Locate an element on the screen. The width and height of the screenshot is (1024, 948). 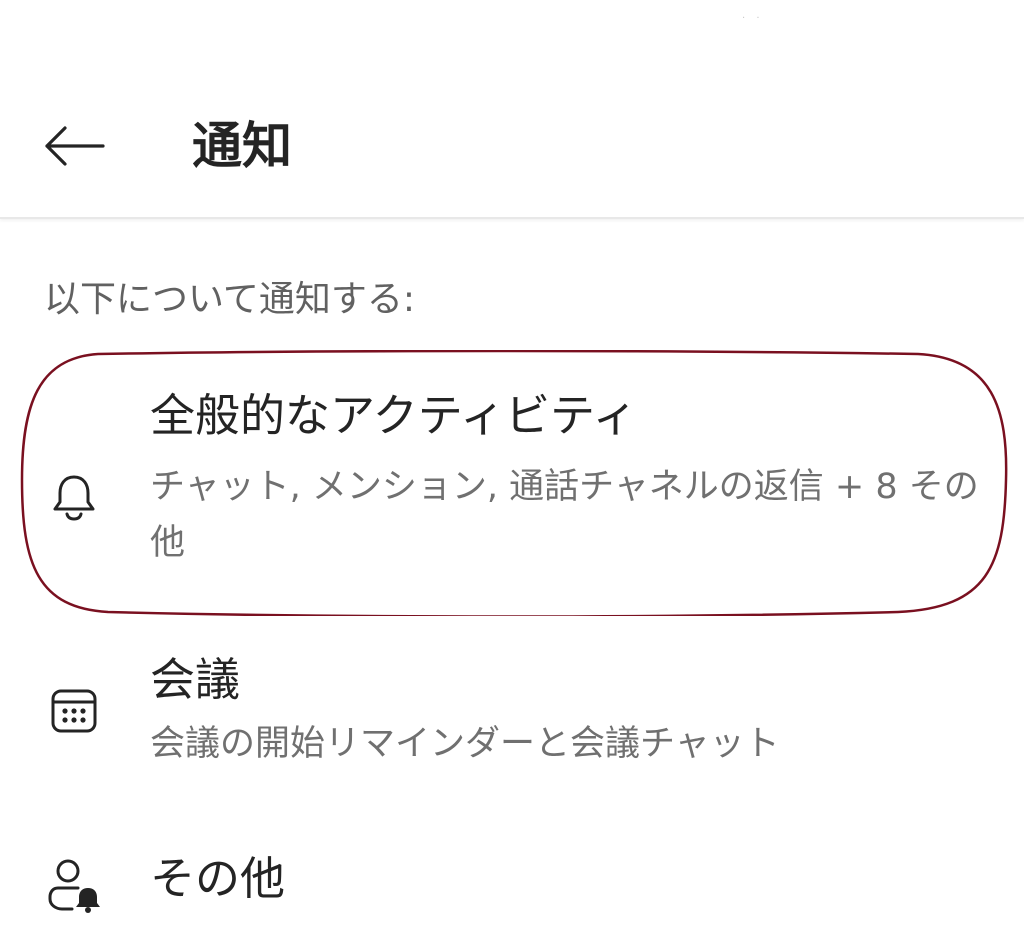
list-item-other: その他 is located at coordinates (512, 896).